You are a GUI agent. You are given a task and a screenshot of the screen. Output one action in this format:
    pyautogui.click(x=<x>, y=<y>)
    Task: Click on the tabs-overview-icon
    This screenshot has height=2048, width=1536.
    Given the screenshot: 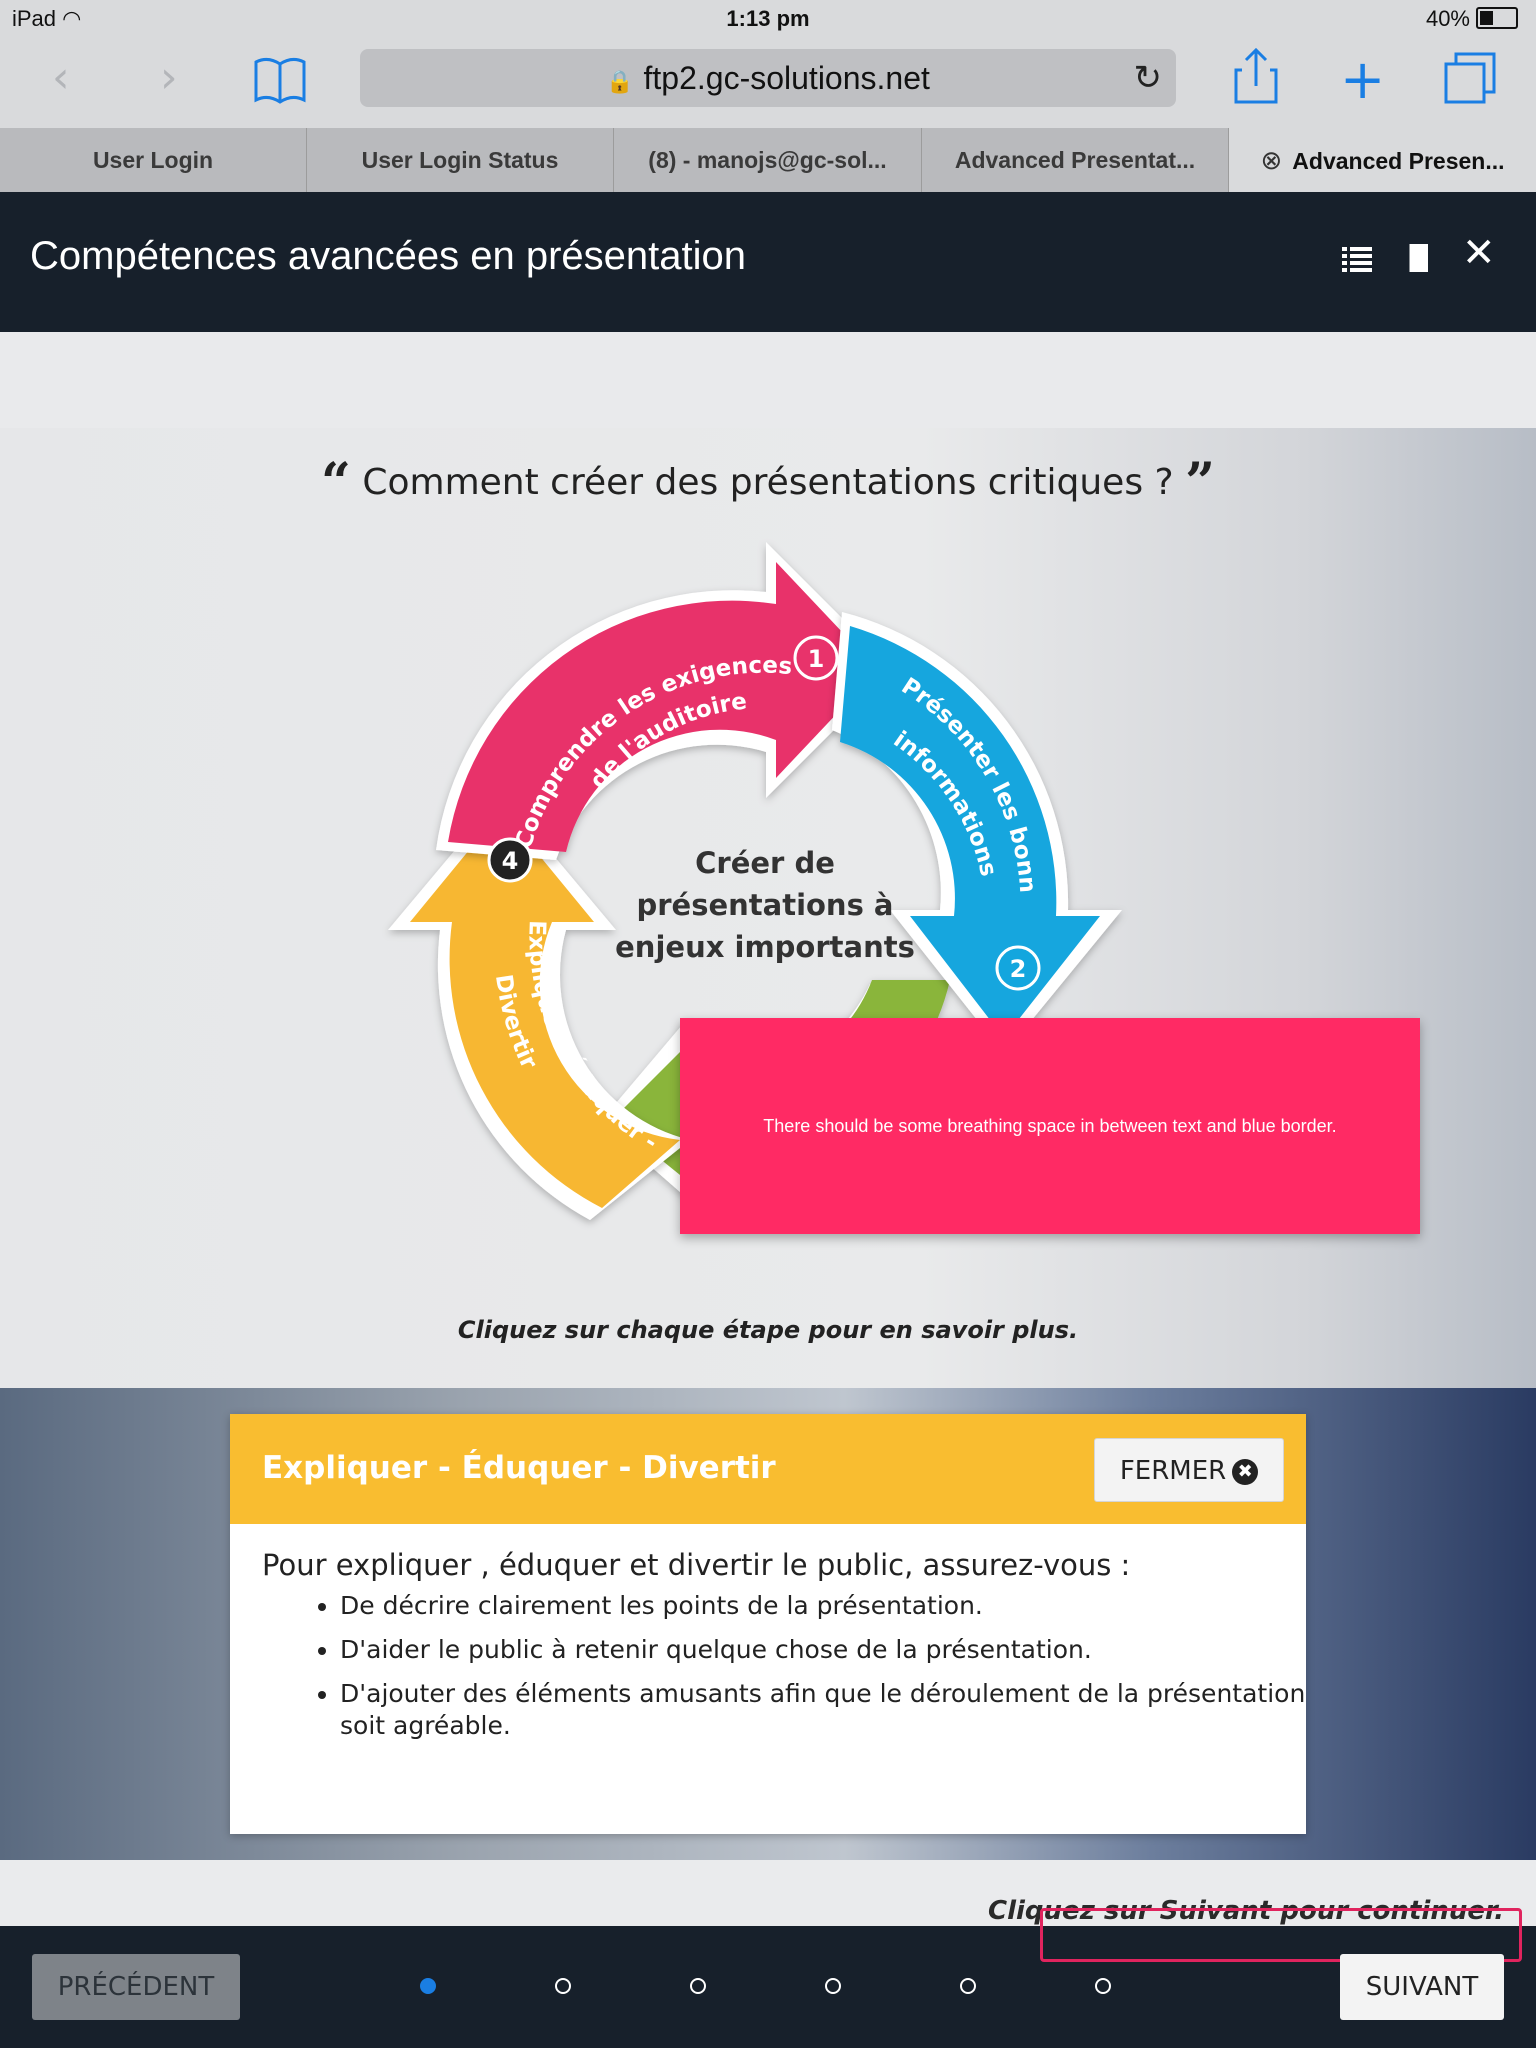 What is the action you would take?
    pyautogui.click(x=1470, y=78)
    